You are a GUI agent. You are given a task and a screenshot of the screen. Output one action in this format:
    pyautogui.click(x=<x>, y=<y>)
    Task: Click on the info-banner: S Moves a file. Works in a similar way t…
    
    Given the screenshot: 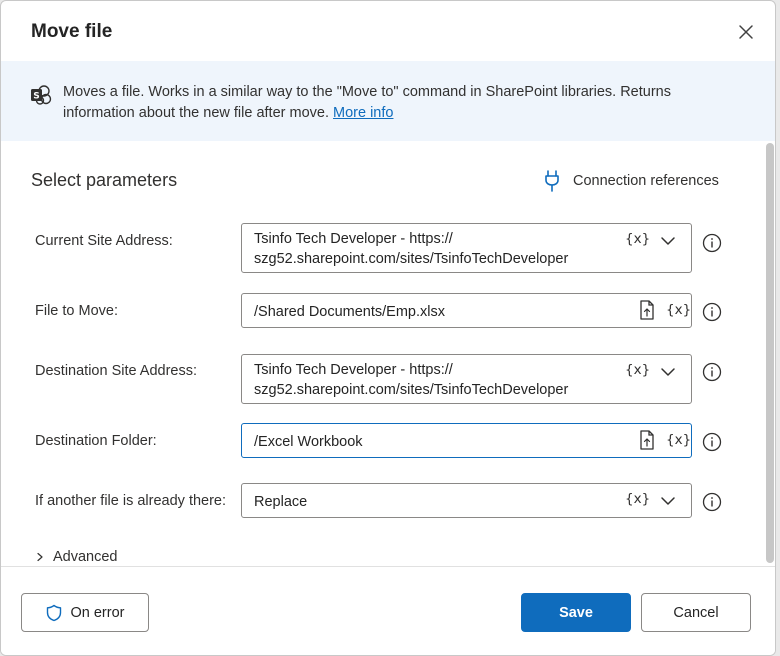 What is the action you would take?
    pyautogui.click(x=388, y=101)
    